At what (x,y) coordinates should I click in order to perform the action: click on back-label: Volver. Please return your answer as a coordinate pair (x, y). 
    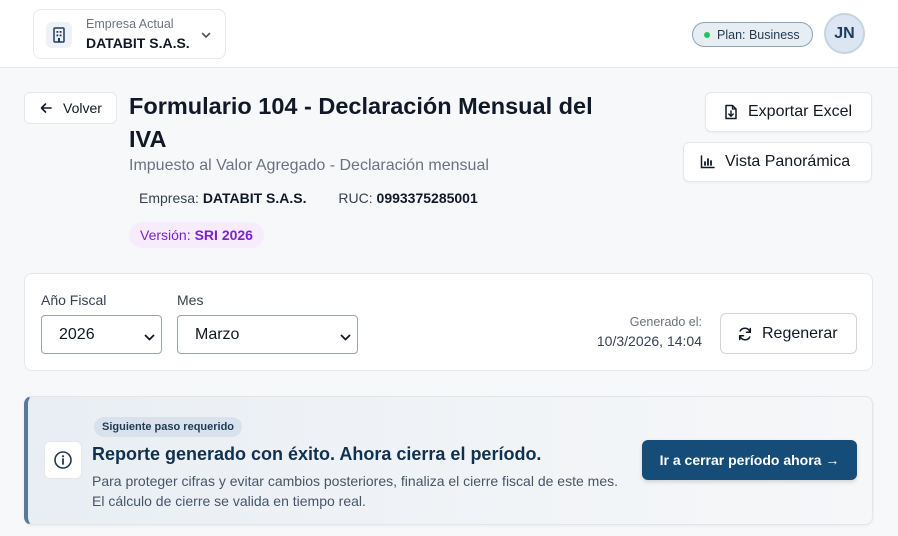
    Looking at the image, I should click on (82, 108).